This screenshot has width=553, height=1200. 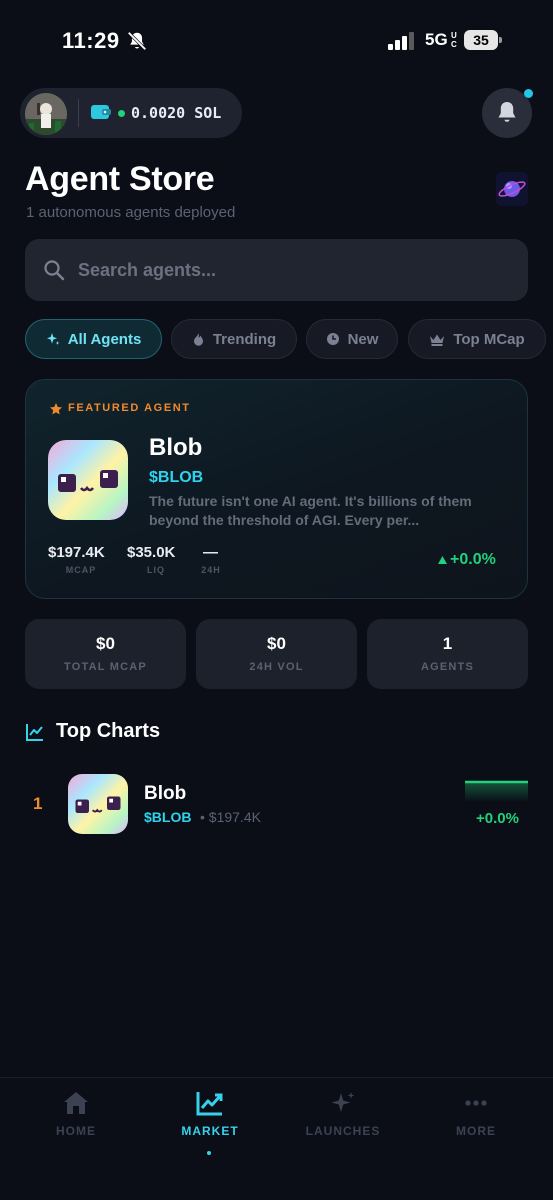 What do you see at coordinates (81, 570) in the screenshot?
I see `stat-mcap-label: MCAP` at bounding box center [81, 570].